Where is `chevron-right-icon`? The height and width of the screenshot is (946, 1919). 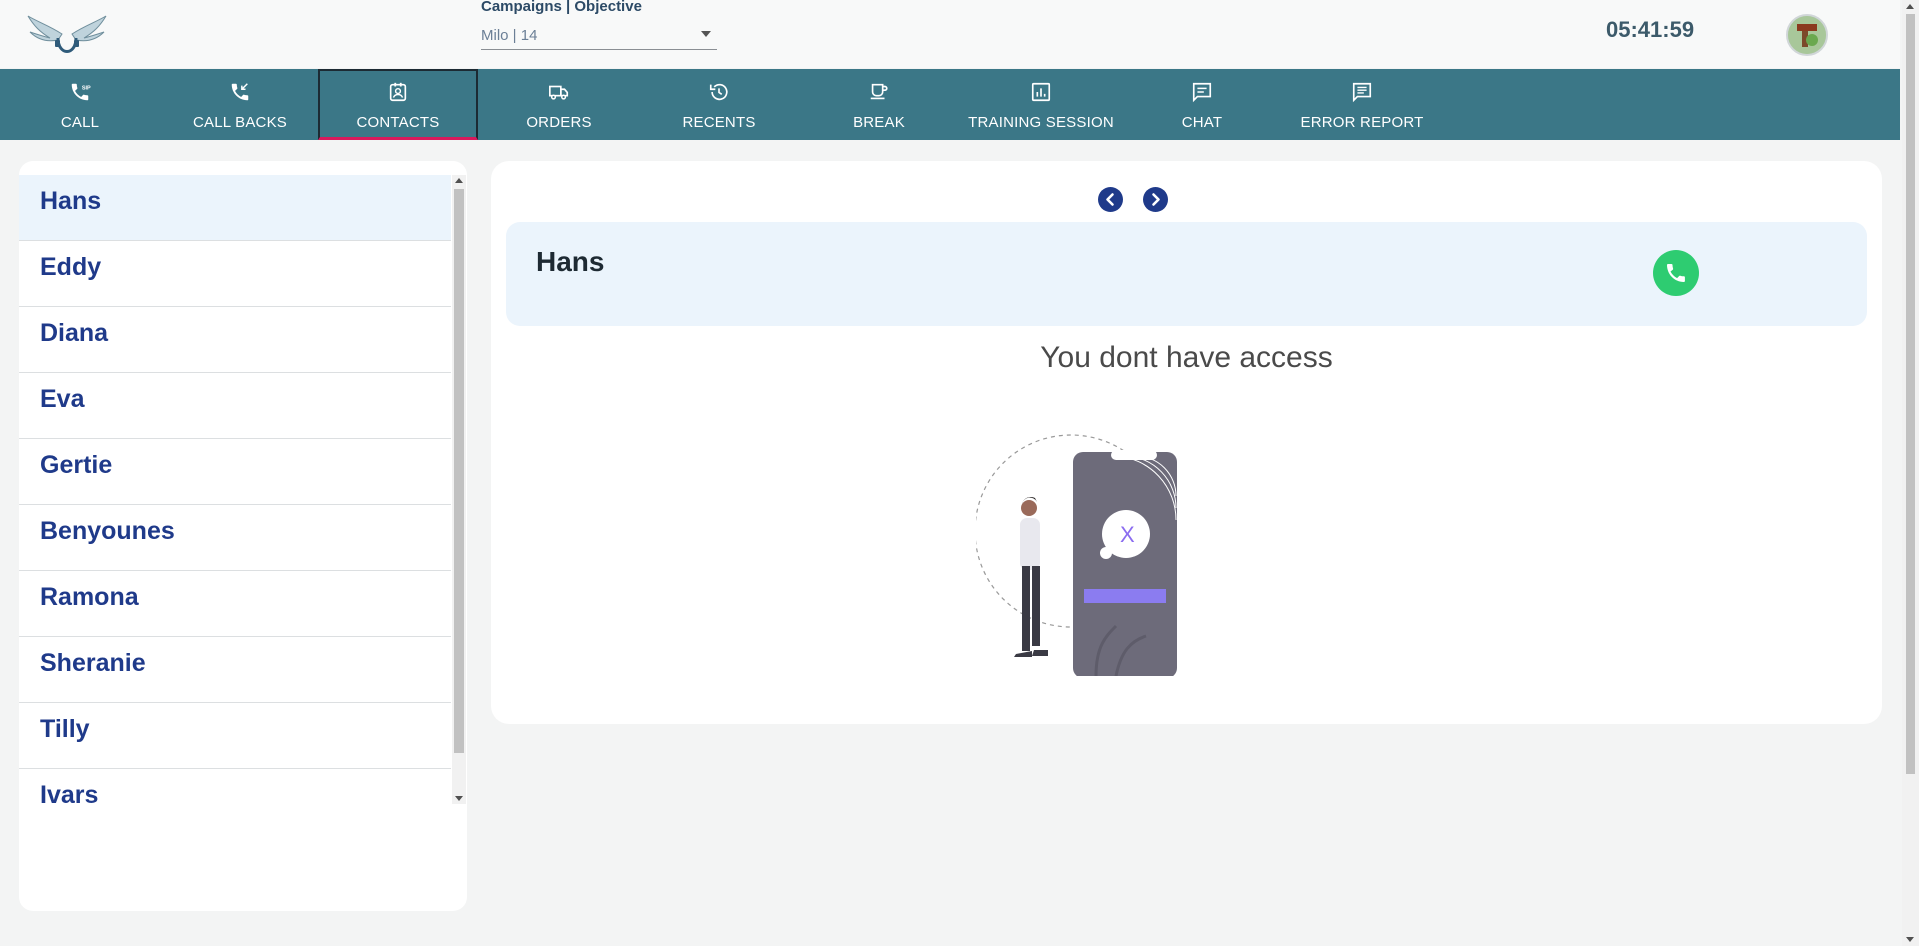
chevron-right-icon is located at coordinates (1156, 199).